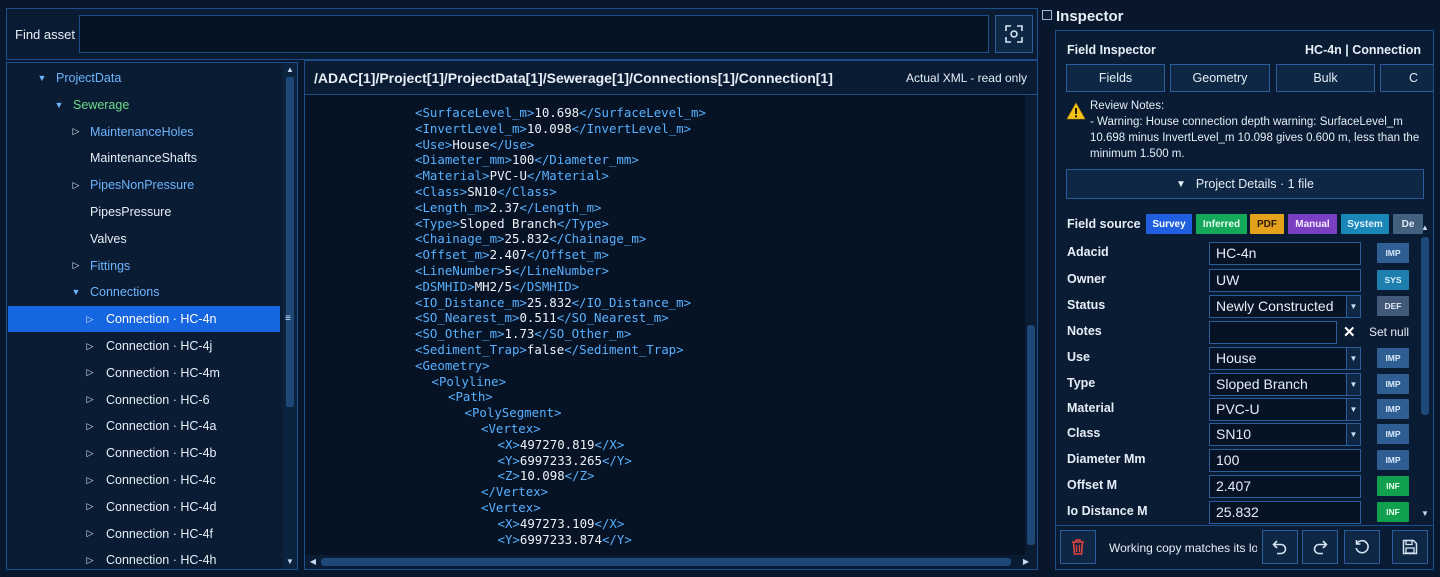 The height and width of the screenshot is (577, 1440). What do you see at coordinates (1362, 547) in the screenshot?
I see `reset-button` at bounding box center [1362, 547].